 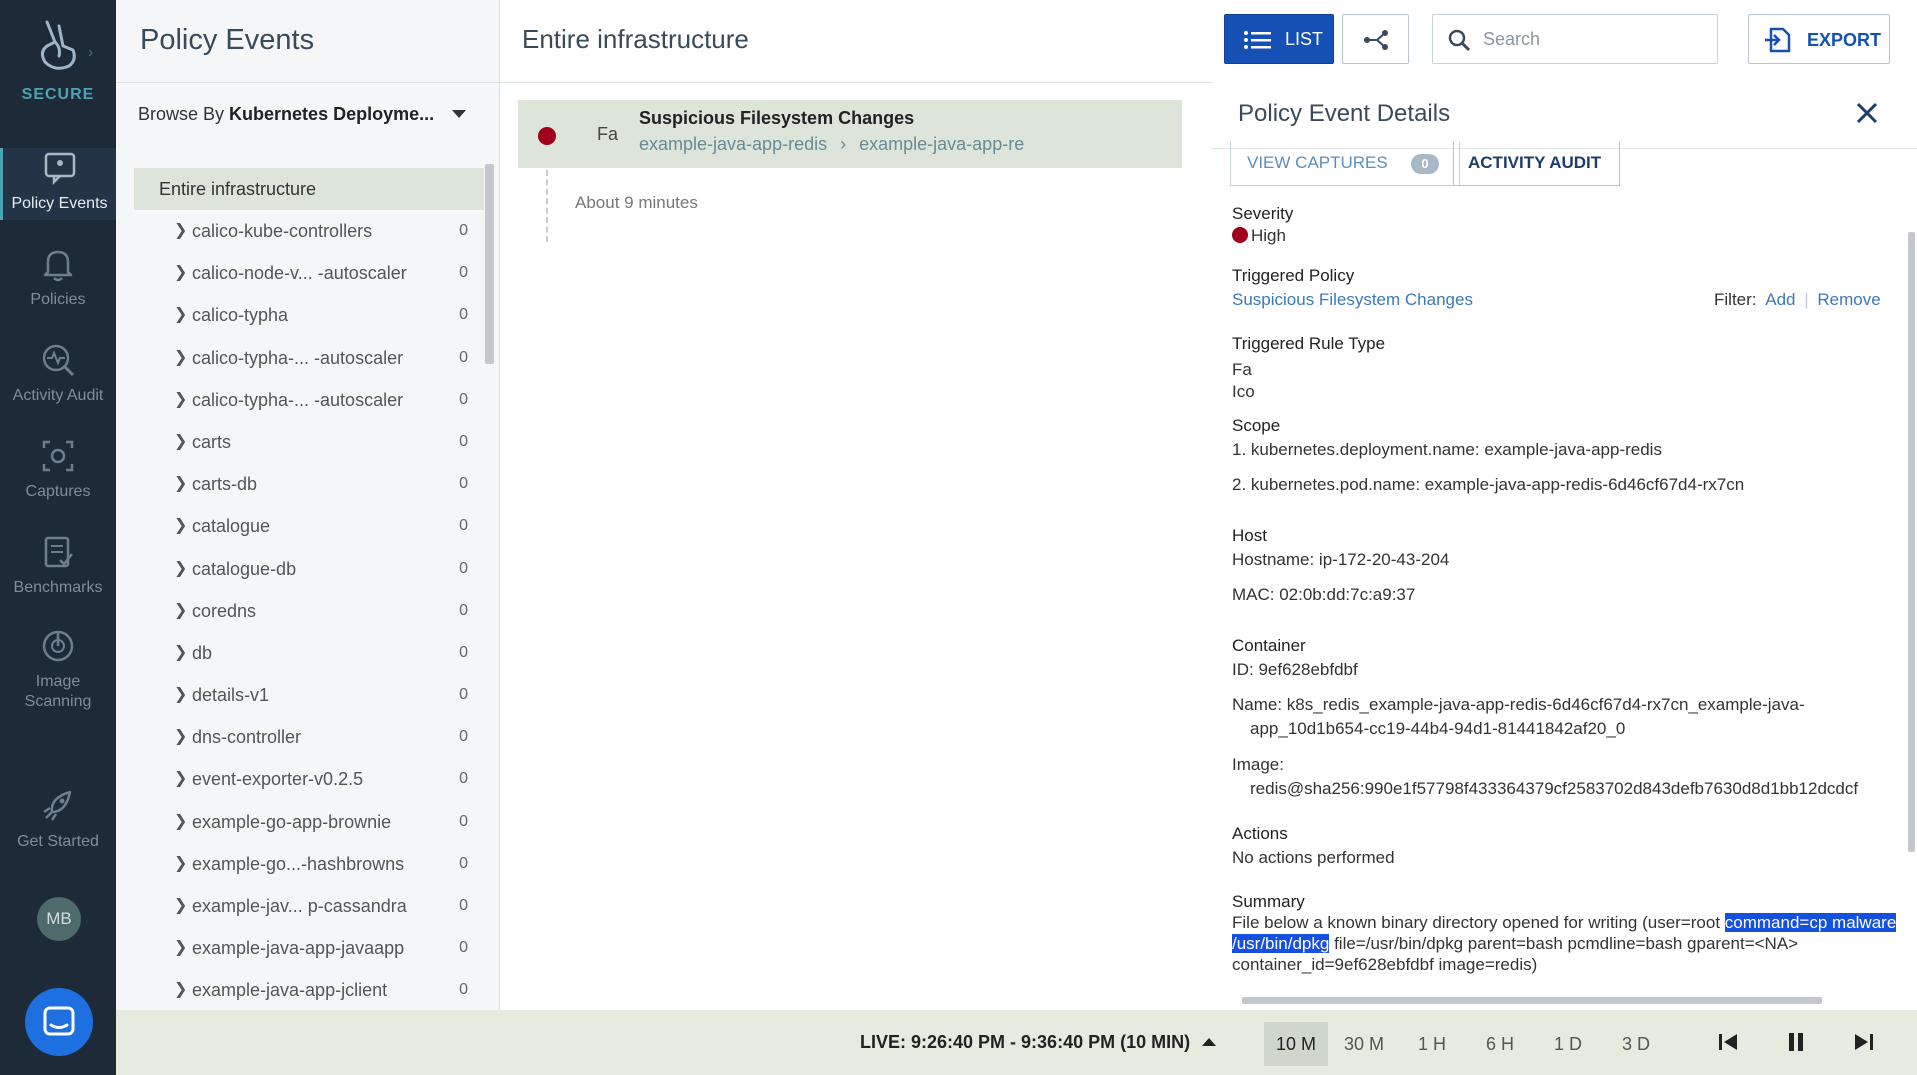 What do you see at coordinates (309, 990) in the screenshot?
I see `tree-item: ❯ example-java-app-jclient 0` at bounding box center [309, 990].